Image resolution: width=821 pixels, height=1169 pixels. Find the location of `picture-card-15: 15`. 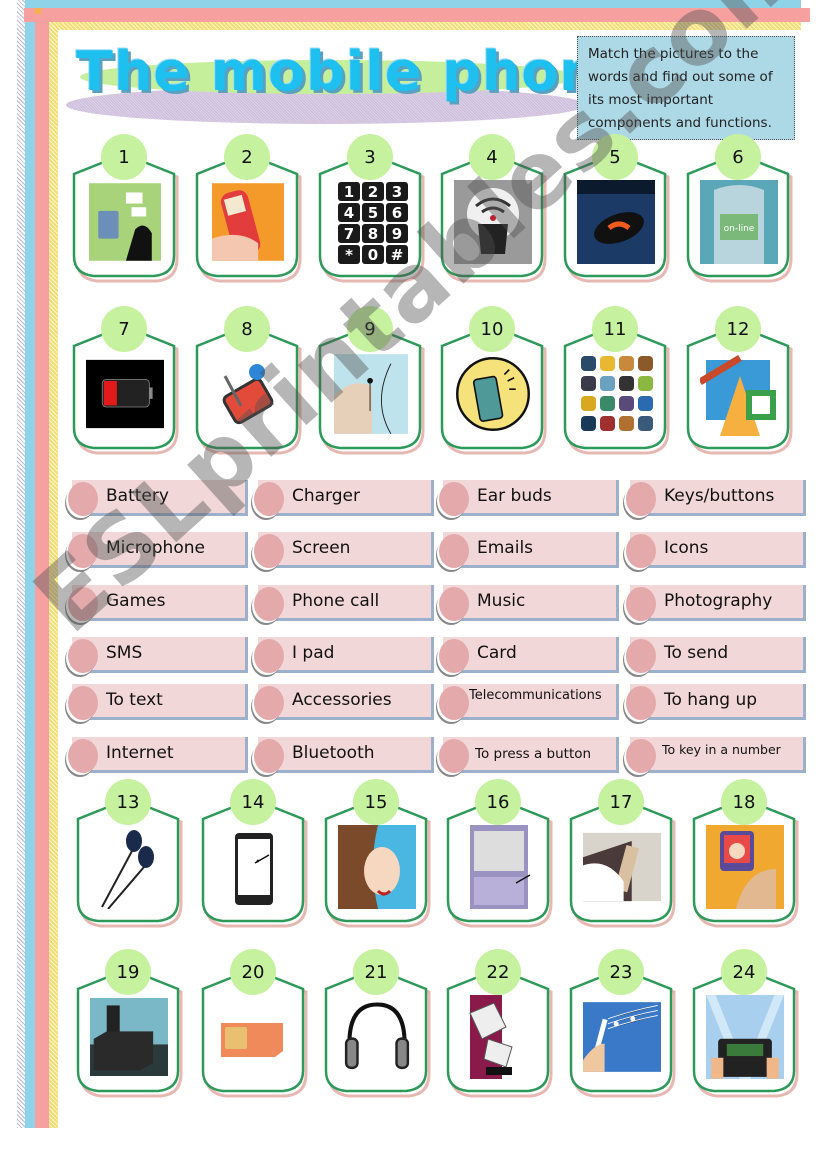

picture-card-15: 15 is located at coordinates (376, 853).